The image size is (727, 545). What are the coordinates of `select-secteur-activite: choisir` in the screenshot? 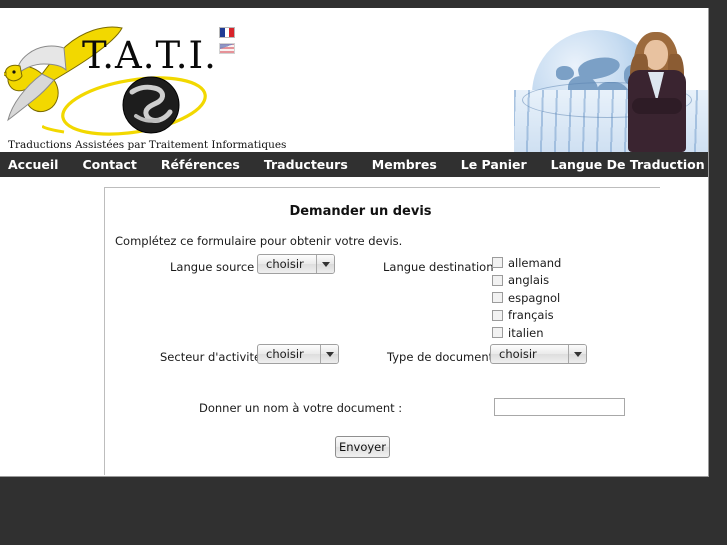 It's located at (298, 354).